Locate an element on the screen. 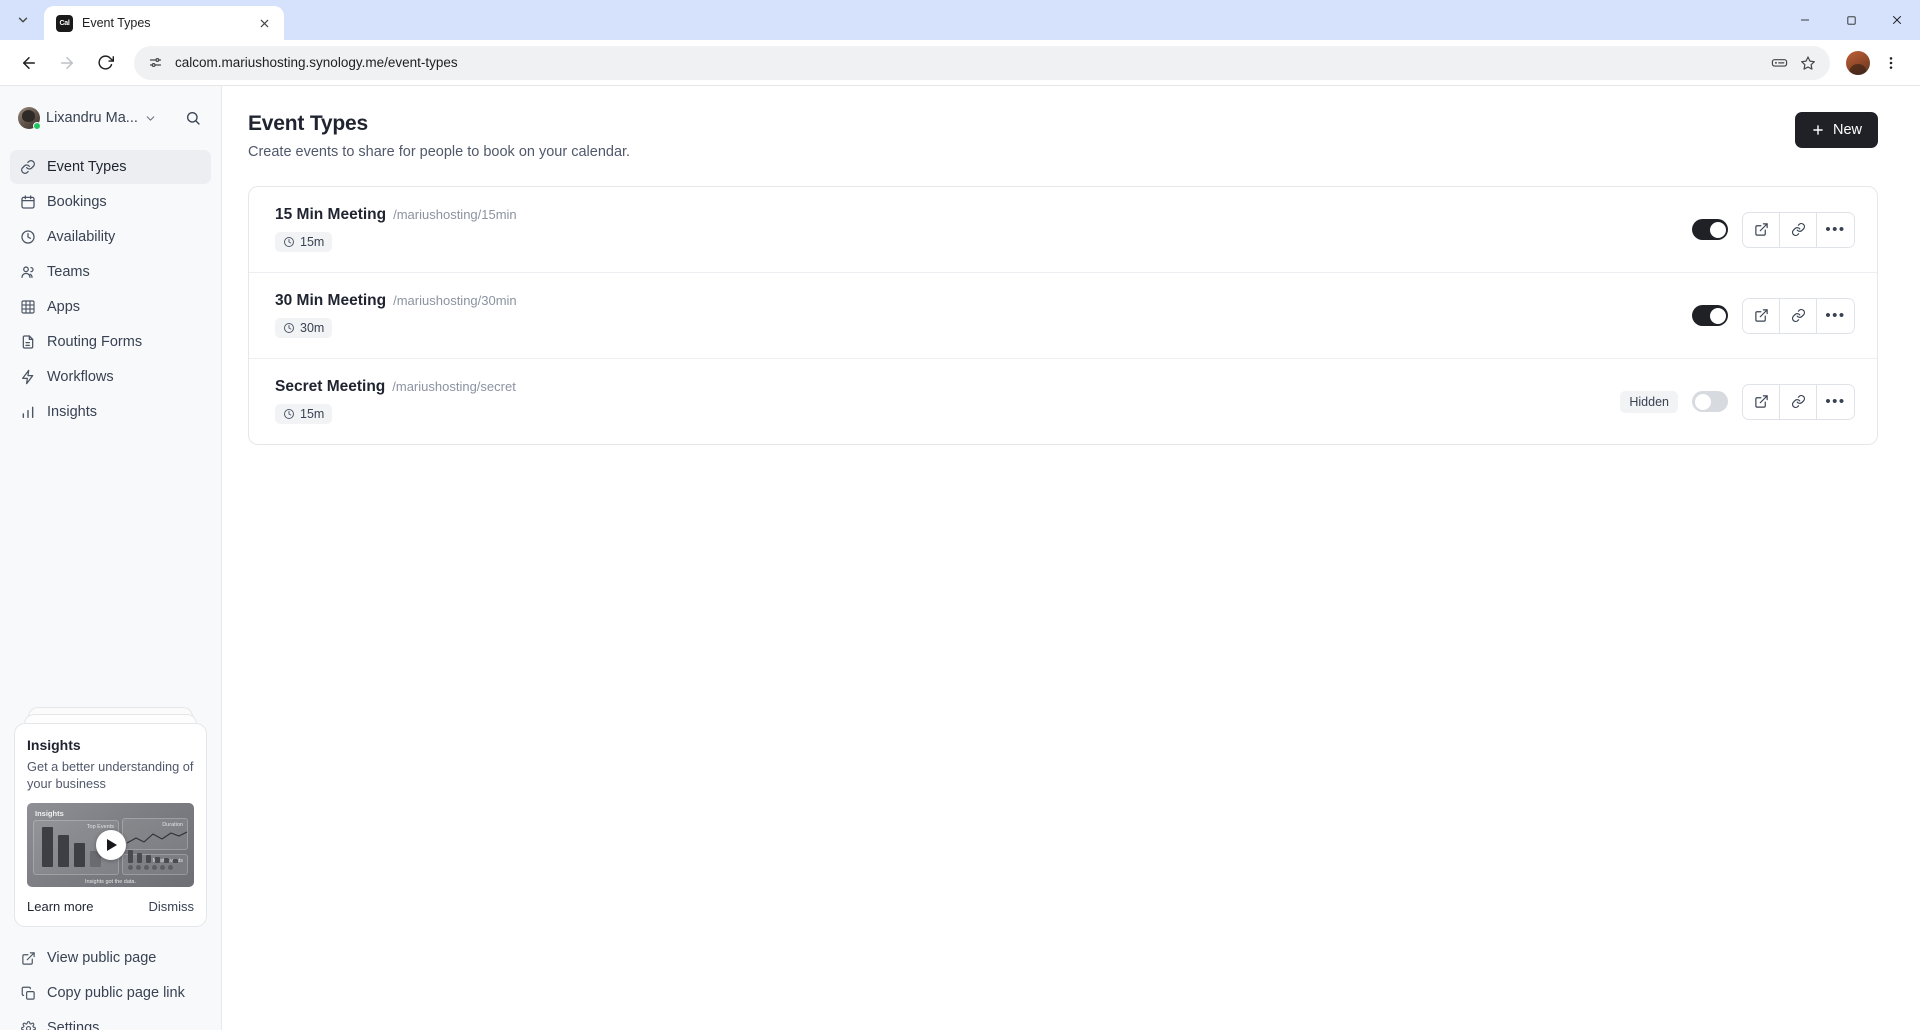 This screenshot has height=1030, width=1920. sparkline-icon is located at coordinates (157, 837).